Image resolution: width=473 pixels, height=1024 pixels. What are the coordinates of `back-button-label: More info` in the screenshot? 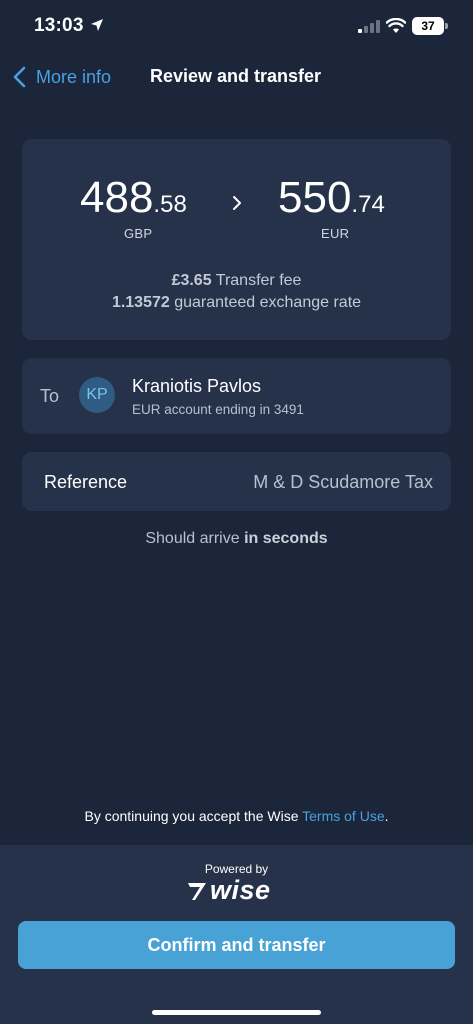 It's located at (74, 76).